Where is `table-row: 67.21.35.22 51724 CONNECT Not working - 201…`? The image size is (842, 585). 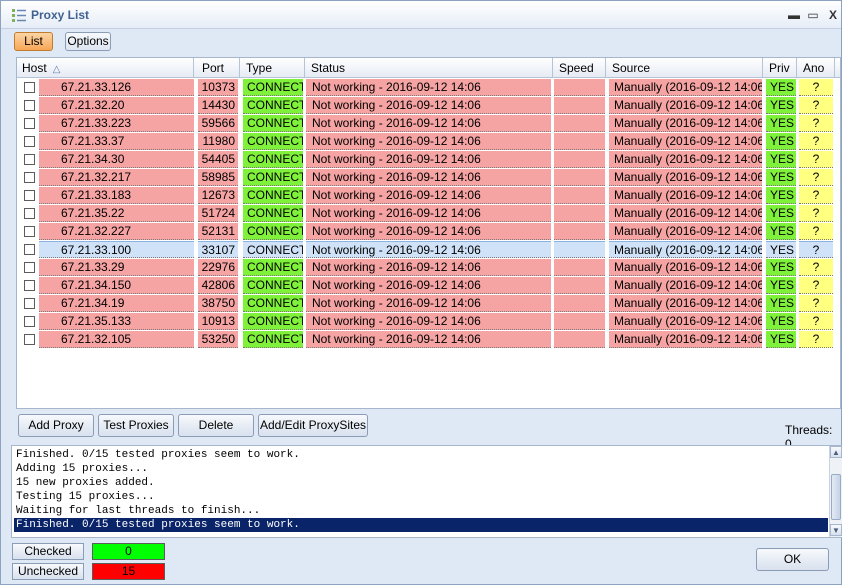
table-row: 67.21.35.22 51724 CONNECT Not working - 201… is located at coordinates (428, 214).